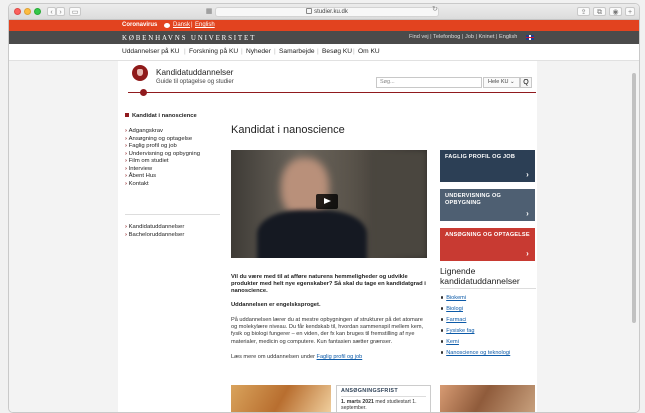 This screenshot has height=413, width=645. What do you see at coordinates (161, 116) in the screenshot?
I see `sidebar-heading: Kandidat i nanoscience` at bounding box center [161, 116].